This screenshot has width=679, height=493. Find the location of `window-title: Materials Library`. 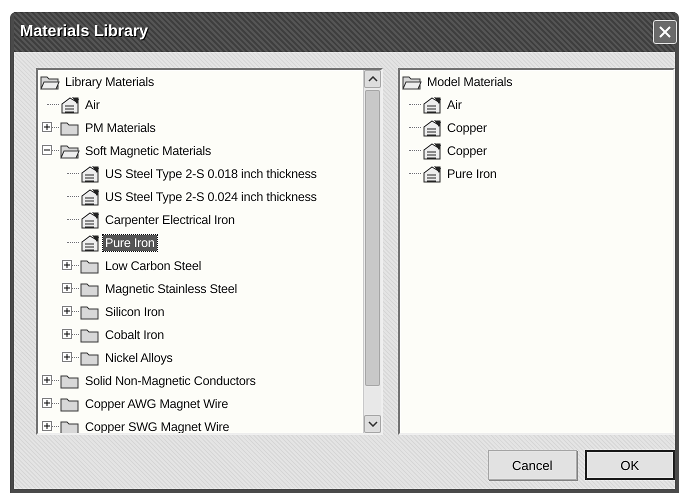

window-title: Materials Library is located at coordinates (84, 32).